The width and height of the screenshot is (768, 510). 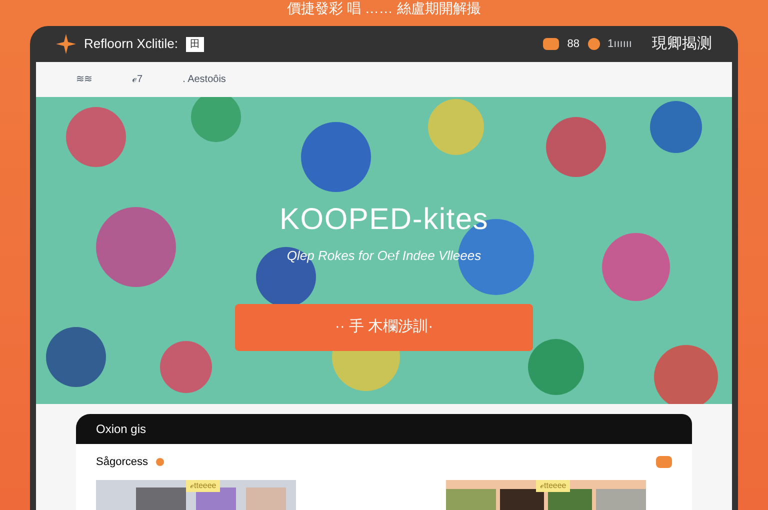 What do you see at coordinates (122, 462) in the screenshot?
I see `section-subtitle: Sågorcess` at bounding box center [122, 462].